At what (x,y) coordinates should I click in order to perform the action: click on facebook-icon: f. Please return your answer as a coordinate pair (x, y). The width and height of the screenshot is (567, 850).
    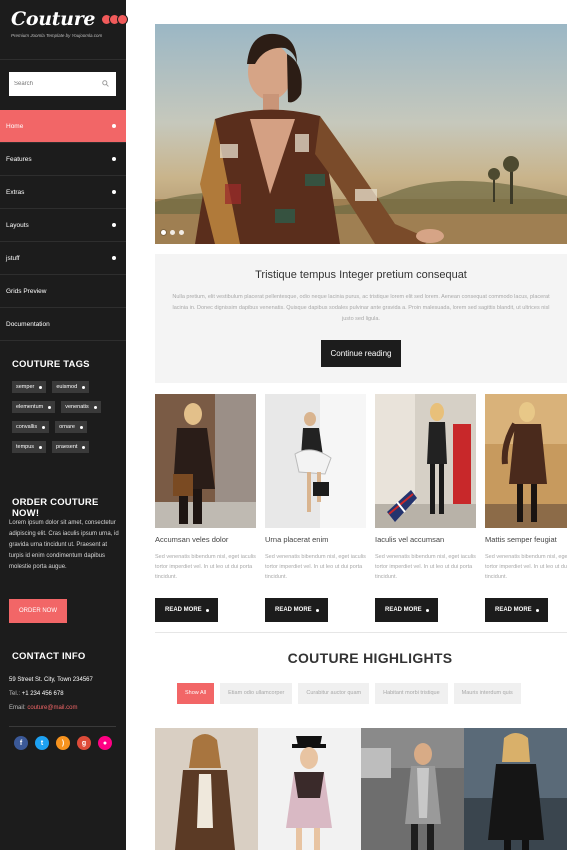
    Looking at the image, I should click on (21, 743).